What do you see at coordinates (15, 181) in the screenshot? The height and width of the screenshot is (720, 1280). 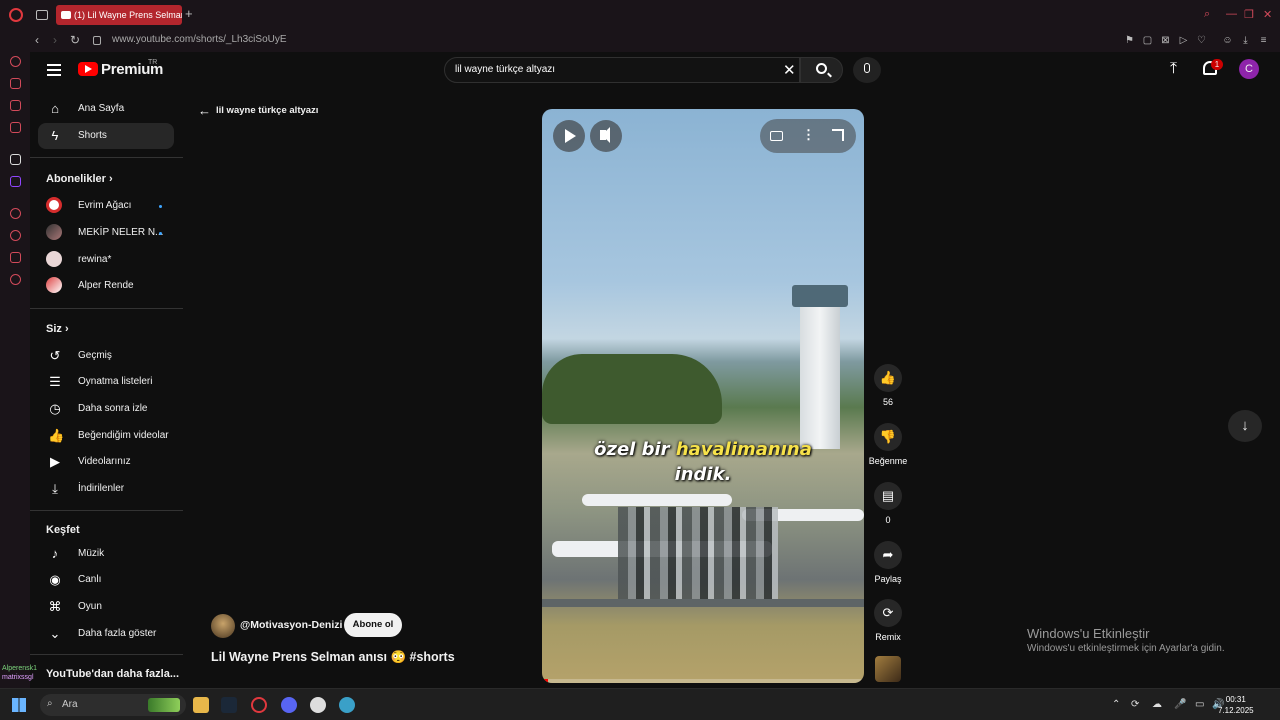 I see `rail-twitch2-icon` at bounding box center [15, 181].